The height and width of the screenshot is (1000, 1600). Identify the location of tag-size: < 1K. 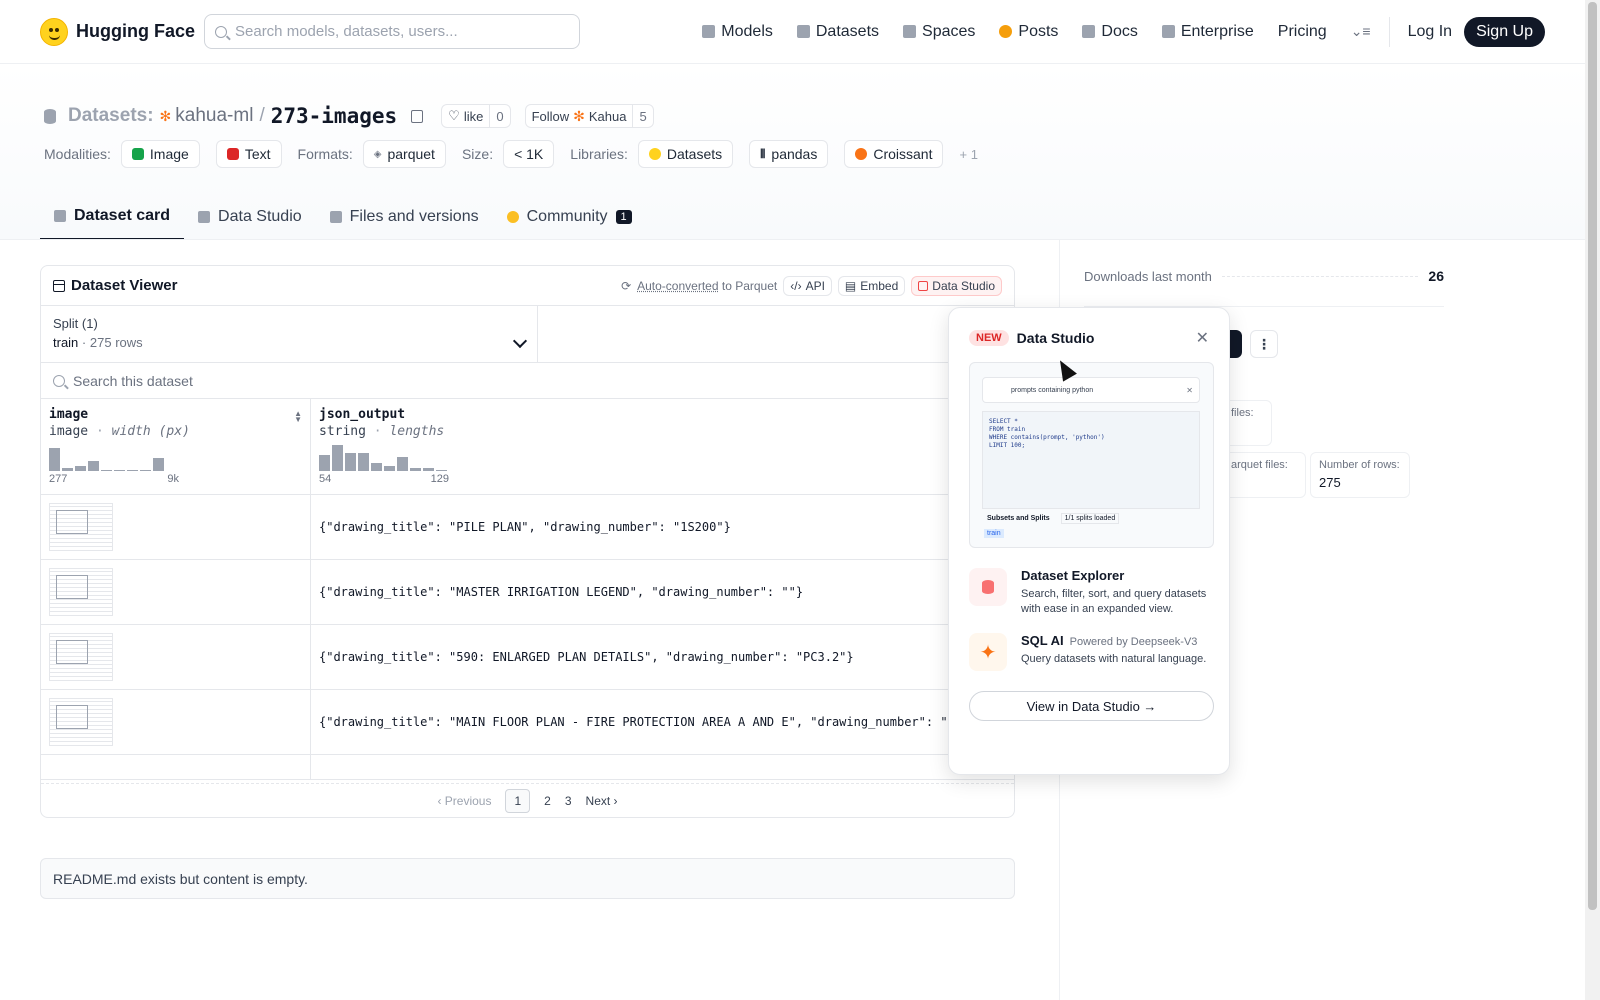
(529, 154).